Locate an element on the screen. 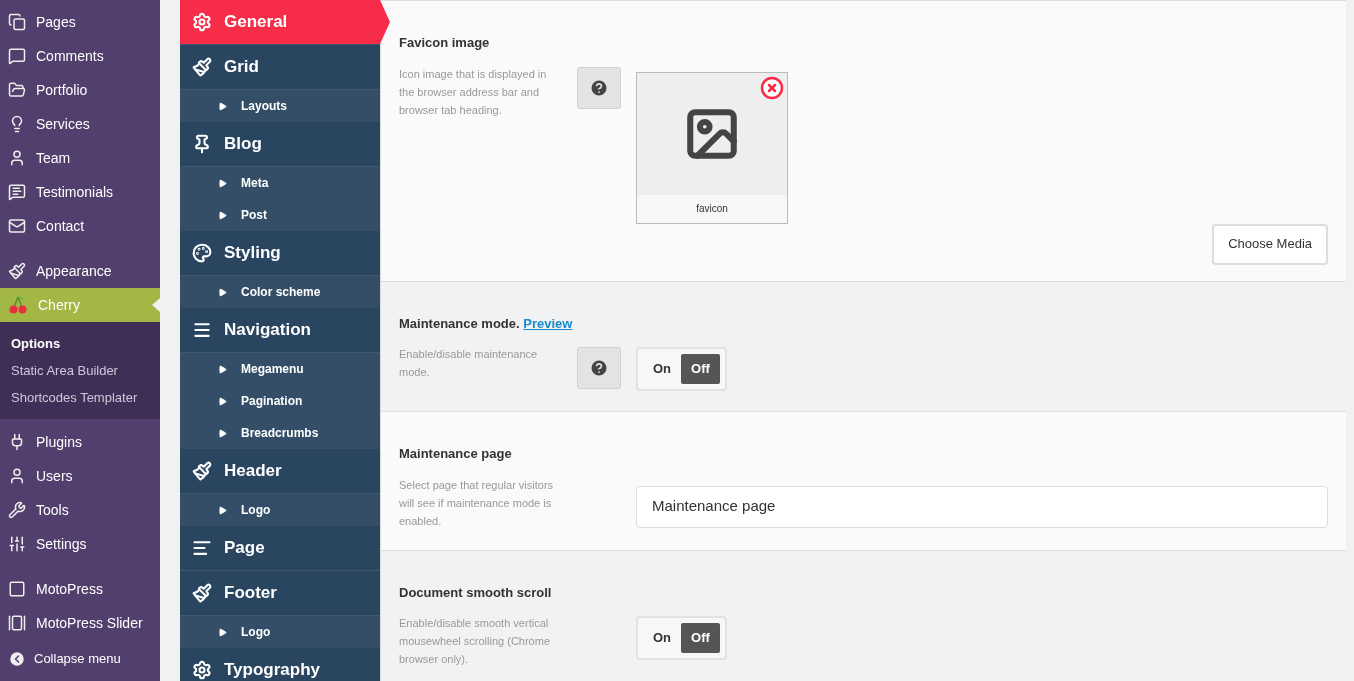 This screenshot has height=681, width=1354. setting-title: Maintenance mode. Preview is located at coordinates (486, 323).